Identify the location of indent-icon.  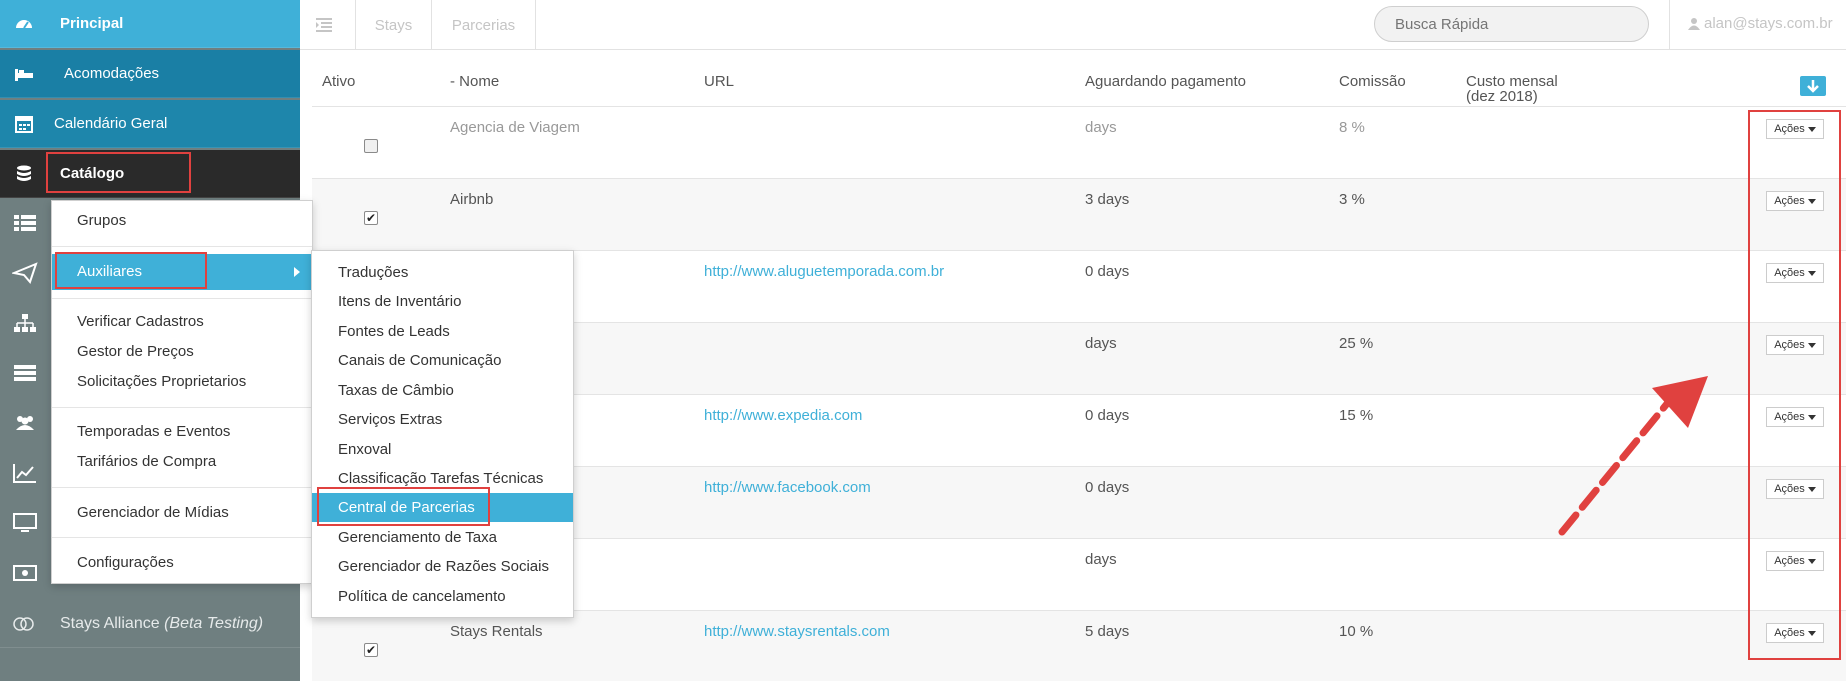
(324, 25).